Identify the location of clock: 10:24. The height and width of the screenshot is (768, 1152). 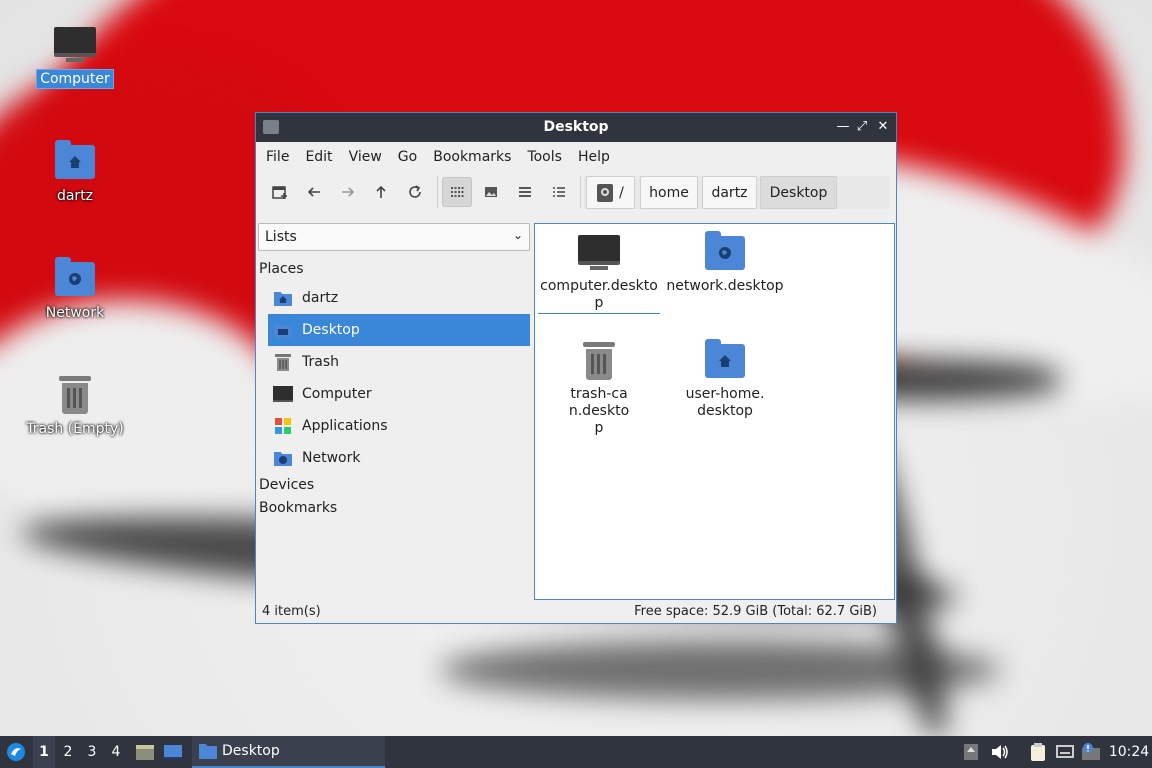
(1129, 752).